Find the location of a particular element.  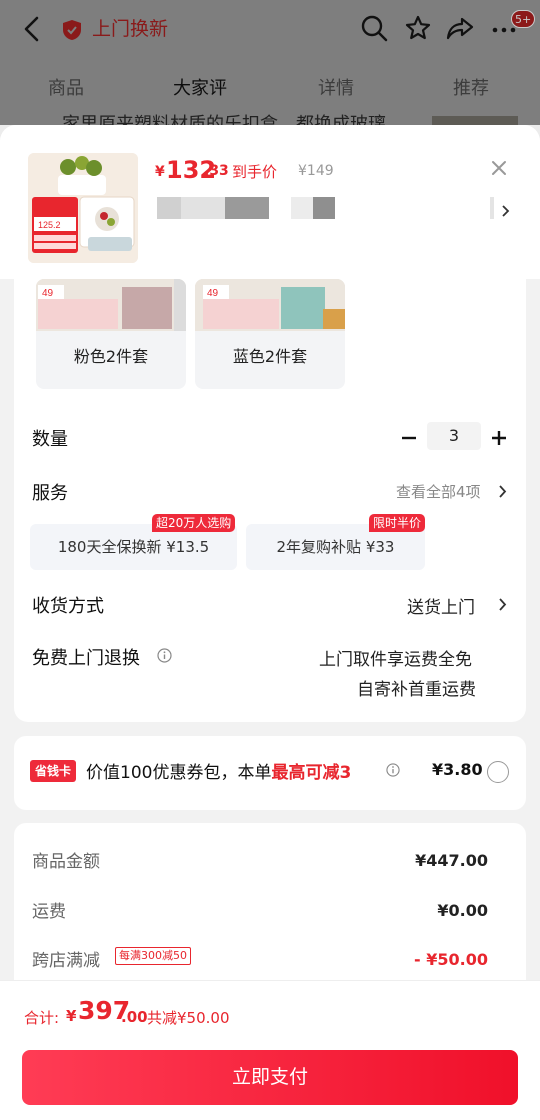

tab-bar: 商品 大家评 详情 推荐 is located at coordinates (270, 90).